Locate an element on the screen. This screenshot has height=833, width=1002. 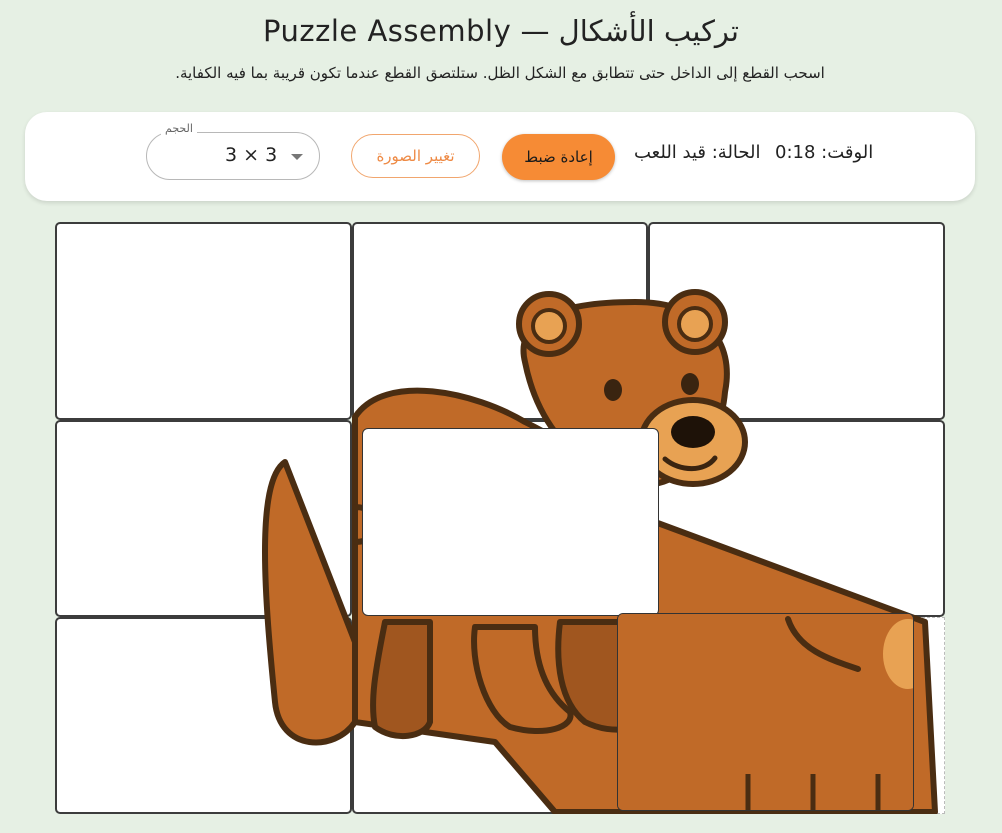
bear-rear-leg is located at coordinates (310, 602).